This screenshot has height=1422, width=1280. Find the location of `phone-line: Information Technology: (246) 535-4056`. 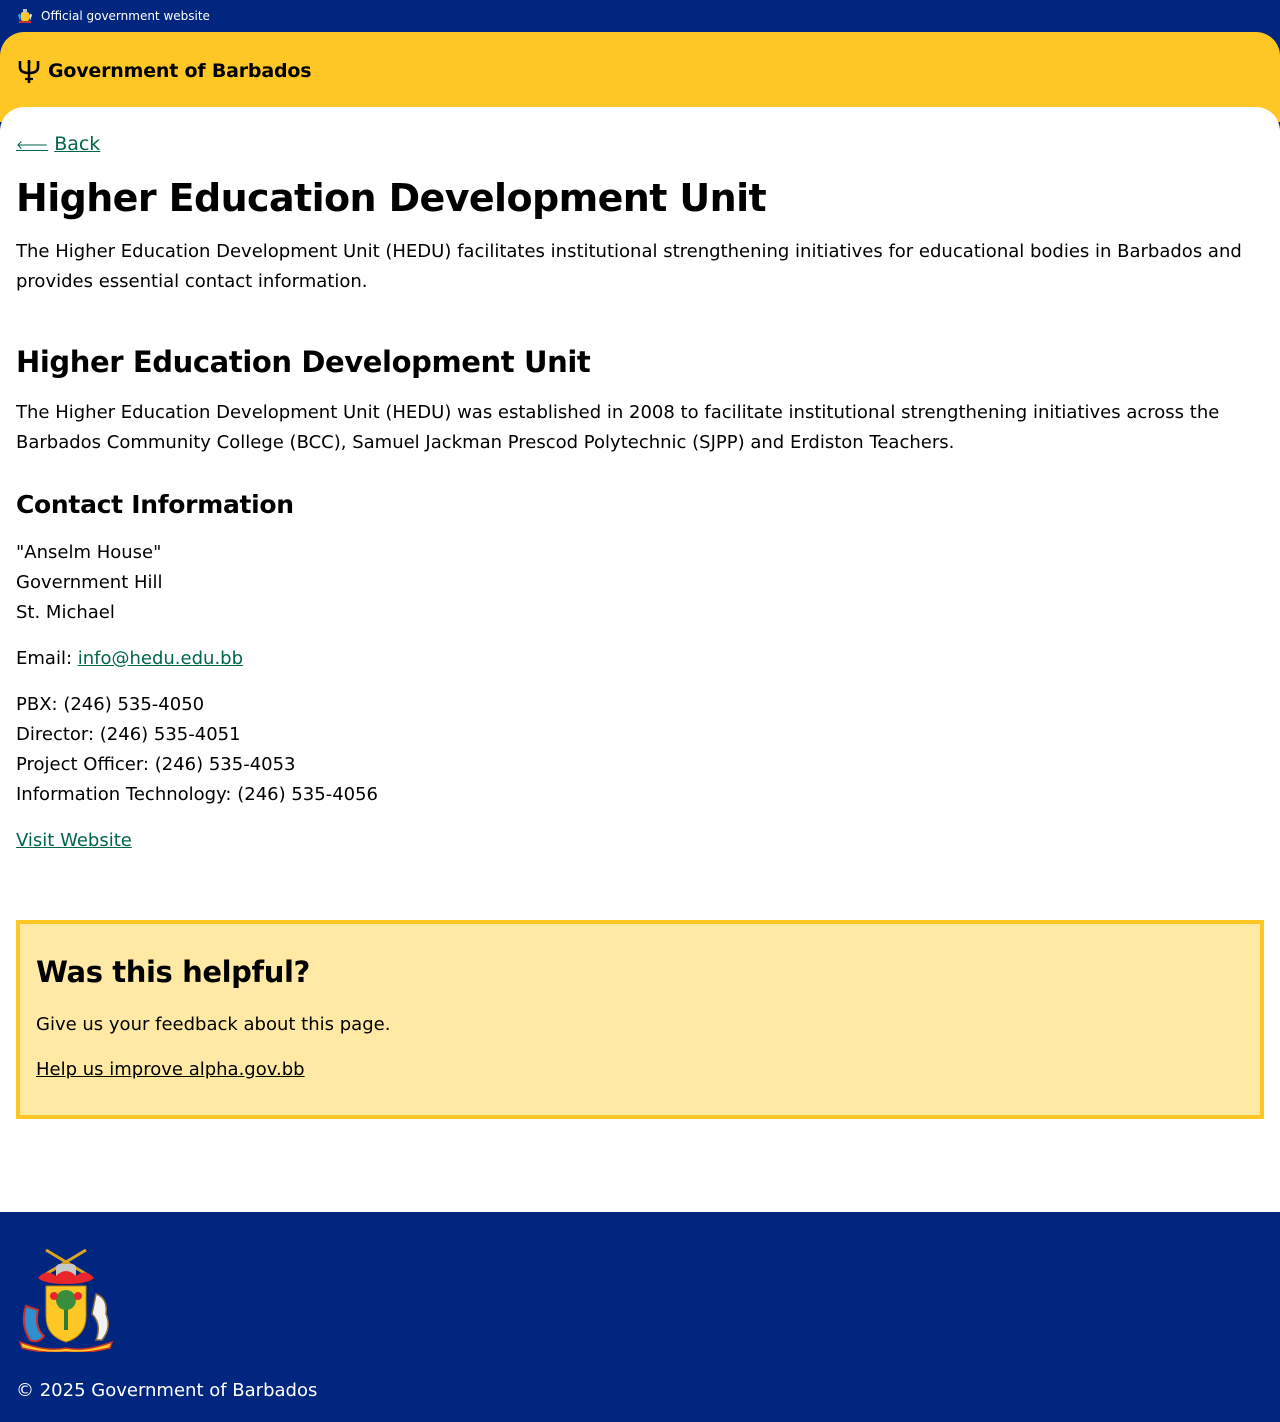

phone-line: Information Technology: (246) 535-4056 is located at coordinates (197, 794).